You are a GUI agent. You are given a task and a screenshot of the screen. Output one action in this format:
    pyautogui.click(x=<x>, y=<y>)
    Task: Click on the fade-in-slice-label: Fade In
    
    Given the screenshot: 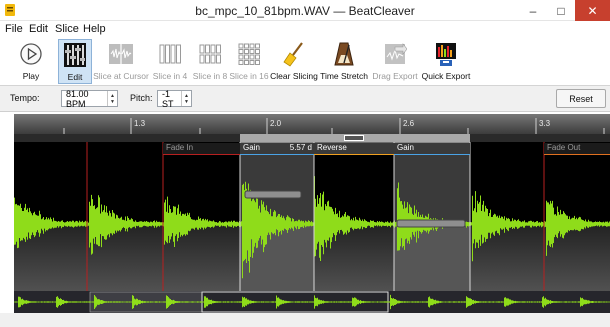 What is the action you would take?
    pyautogui.click(x=201, y=149)
    